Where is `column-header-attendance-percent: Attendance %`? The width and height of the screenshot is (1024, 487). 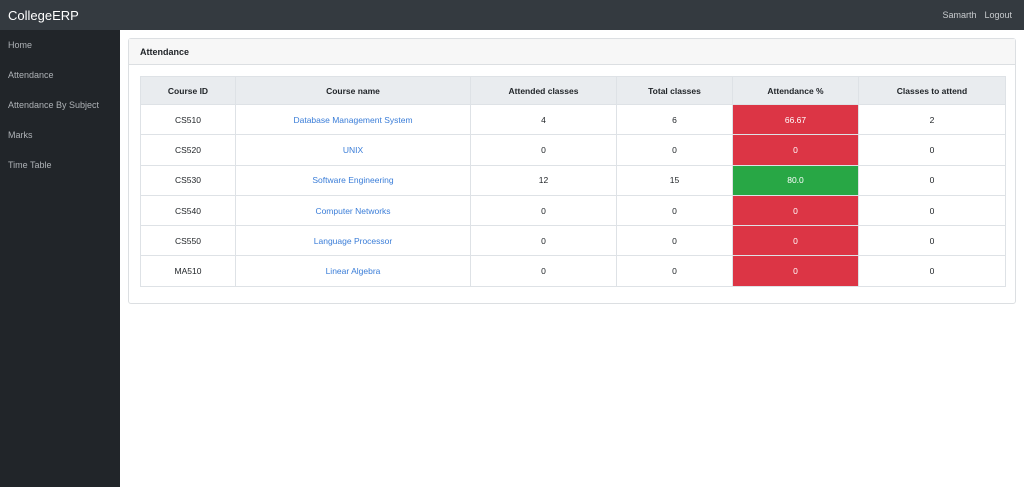 column-header-attendance-percent: Attendance % is located at coordinates (795, 90).